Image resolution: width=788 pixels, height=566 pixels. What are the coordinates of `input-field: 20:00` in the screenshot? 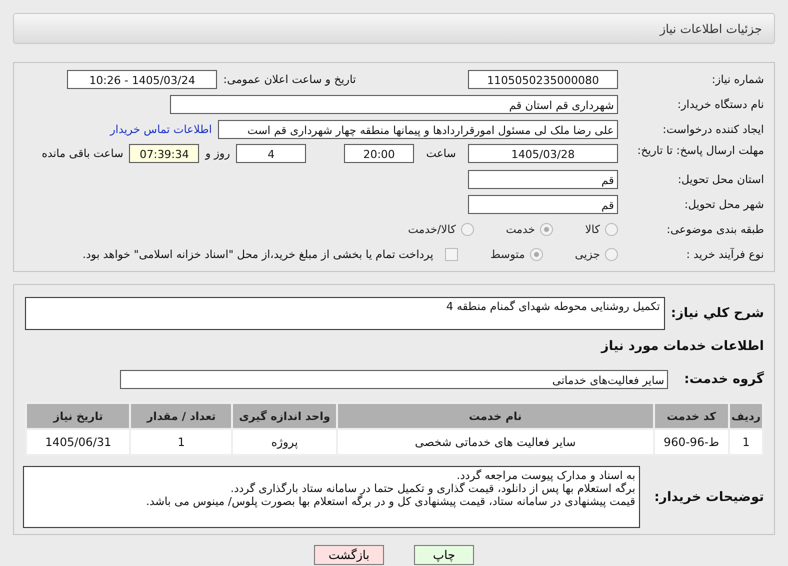 It's located at (379, 153).